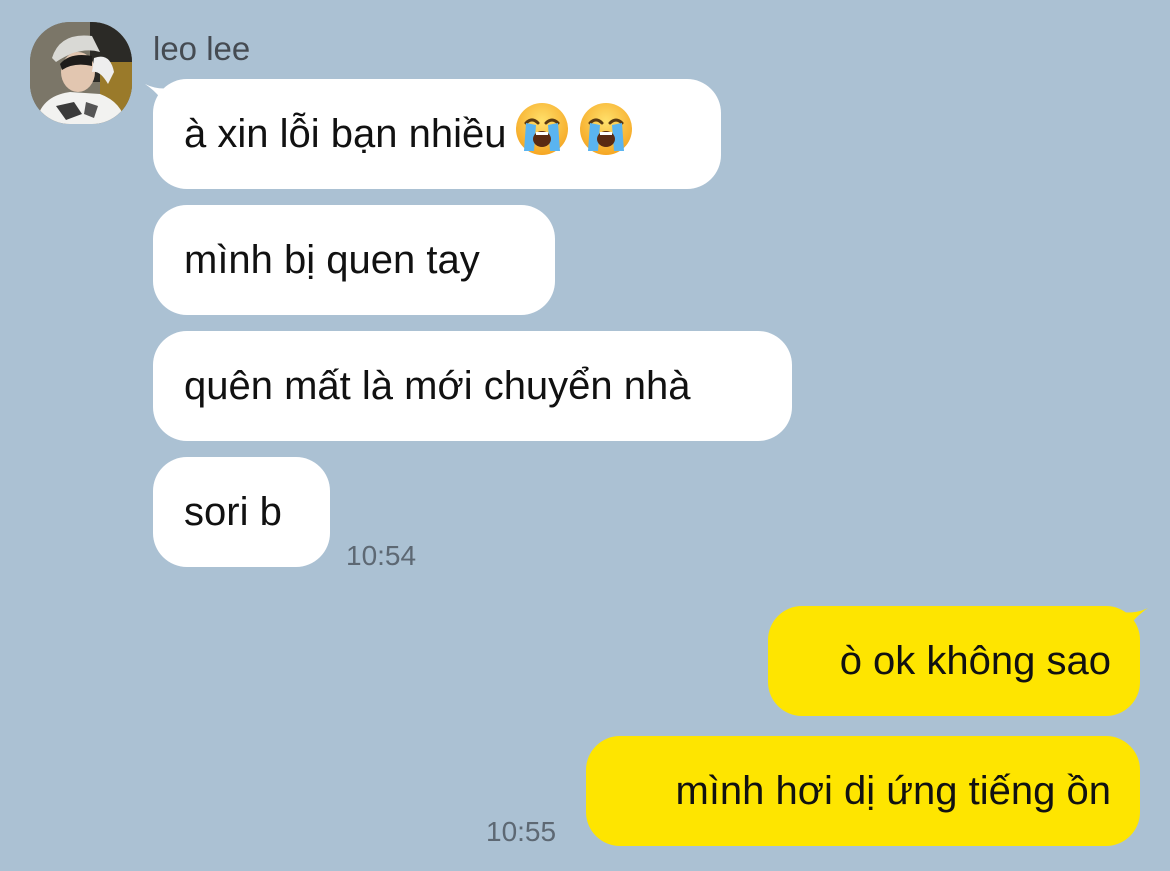  I want to click on contact-avatar, so click(81, 73).